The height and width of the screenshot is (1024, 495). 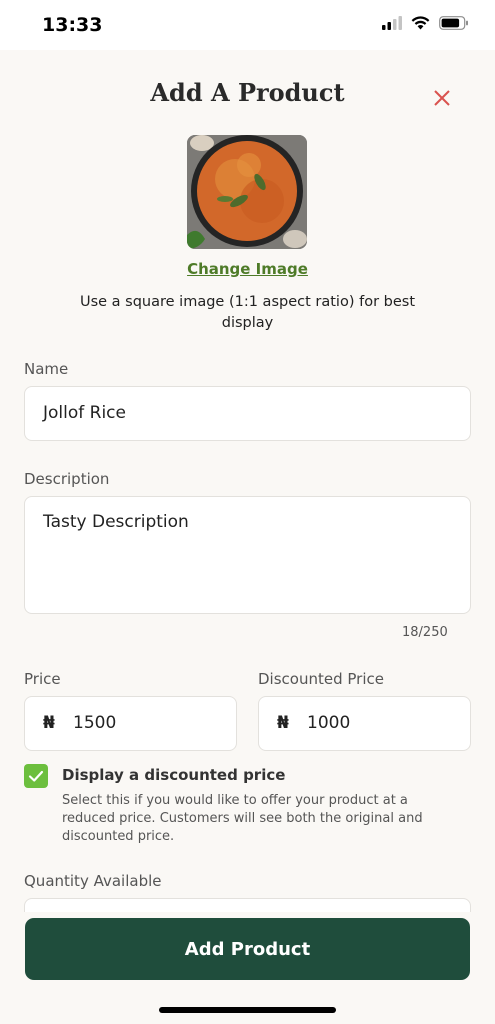 I want to click on quantity-label: Quantity Available, so click(x=93, y=881).